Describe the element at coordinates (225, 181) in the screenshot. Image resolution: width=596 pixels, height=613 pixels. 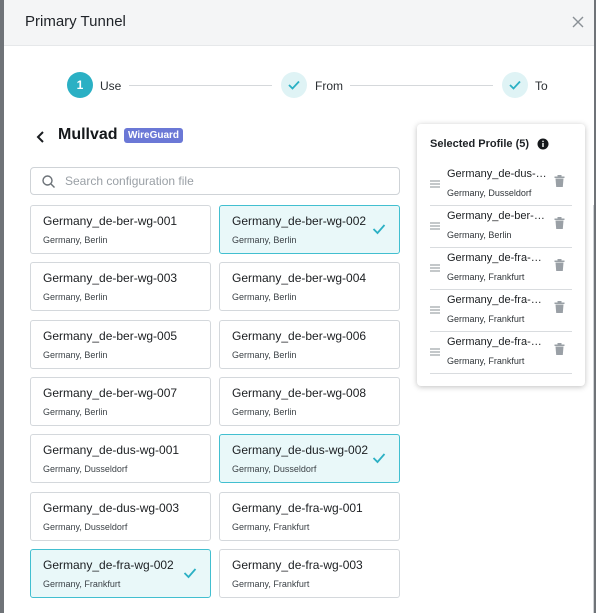
I see `search-input` at that location.